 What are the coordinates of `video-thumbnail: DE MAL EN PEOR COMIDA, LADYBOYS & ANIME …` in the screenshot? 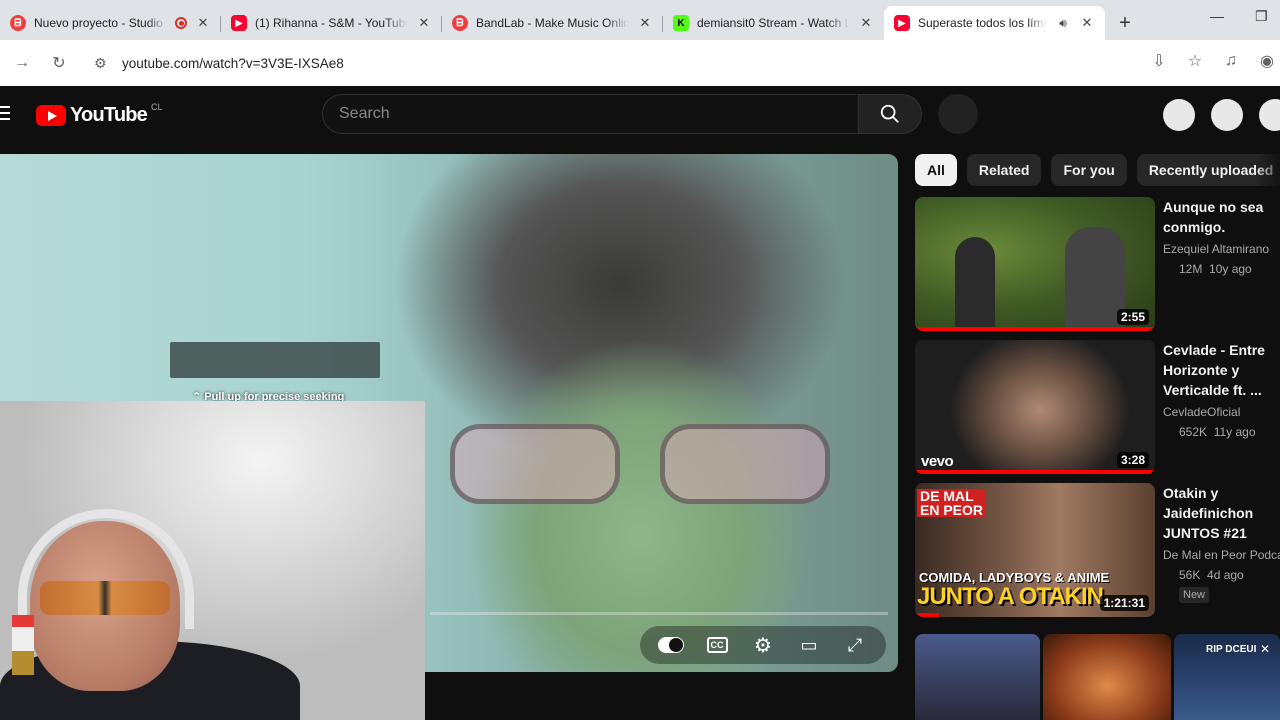 It's located at (1035, 550).